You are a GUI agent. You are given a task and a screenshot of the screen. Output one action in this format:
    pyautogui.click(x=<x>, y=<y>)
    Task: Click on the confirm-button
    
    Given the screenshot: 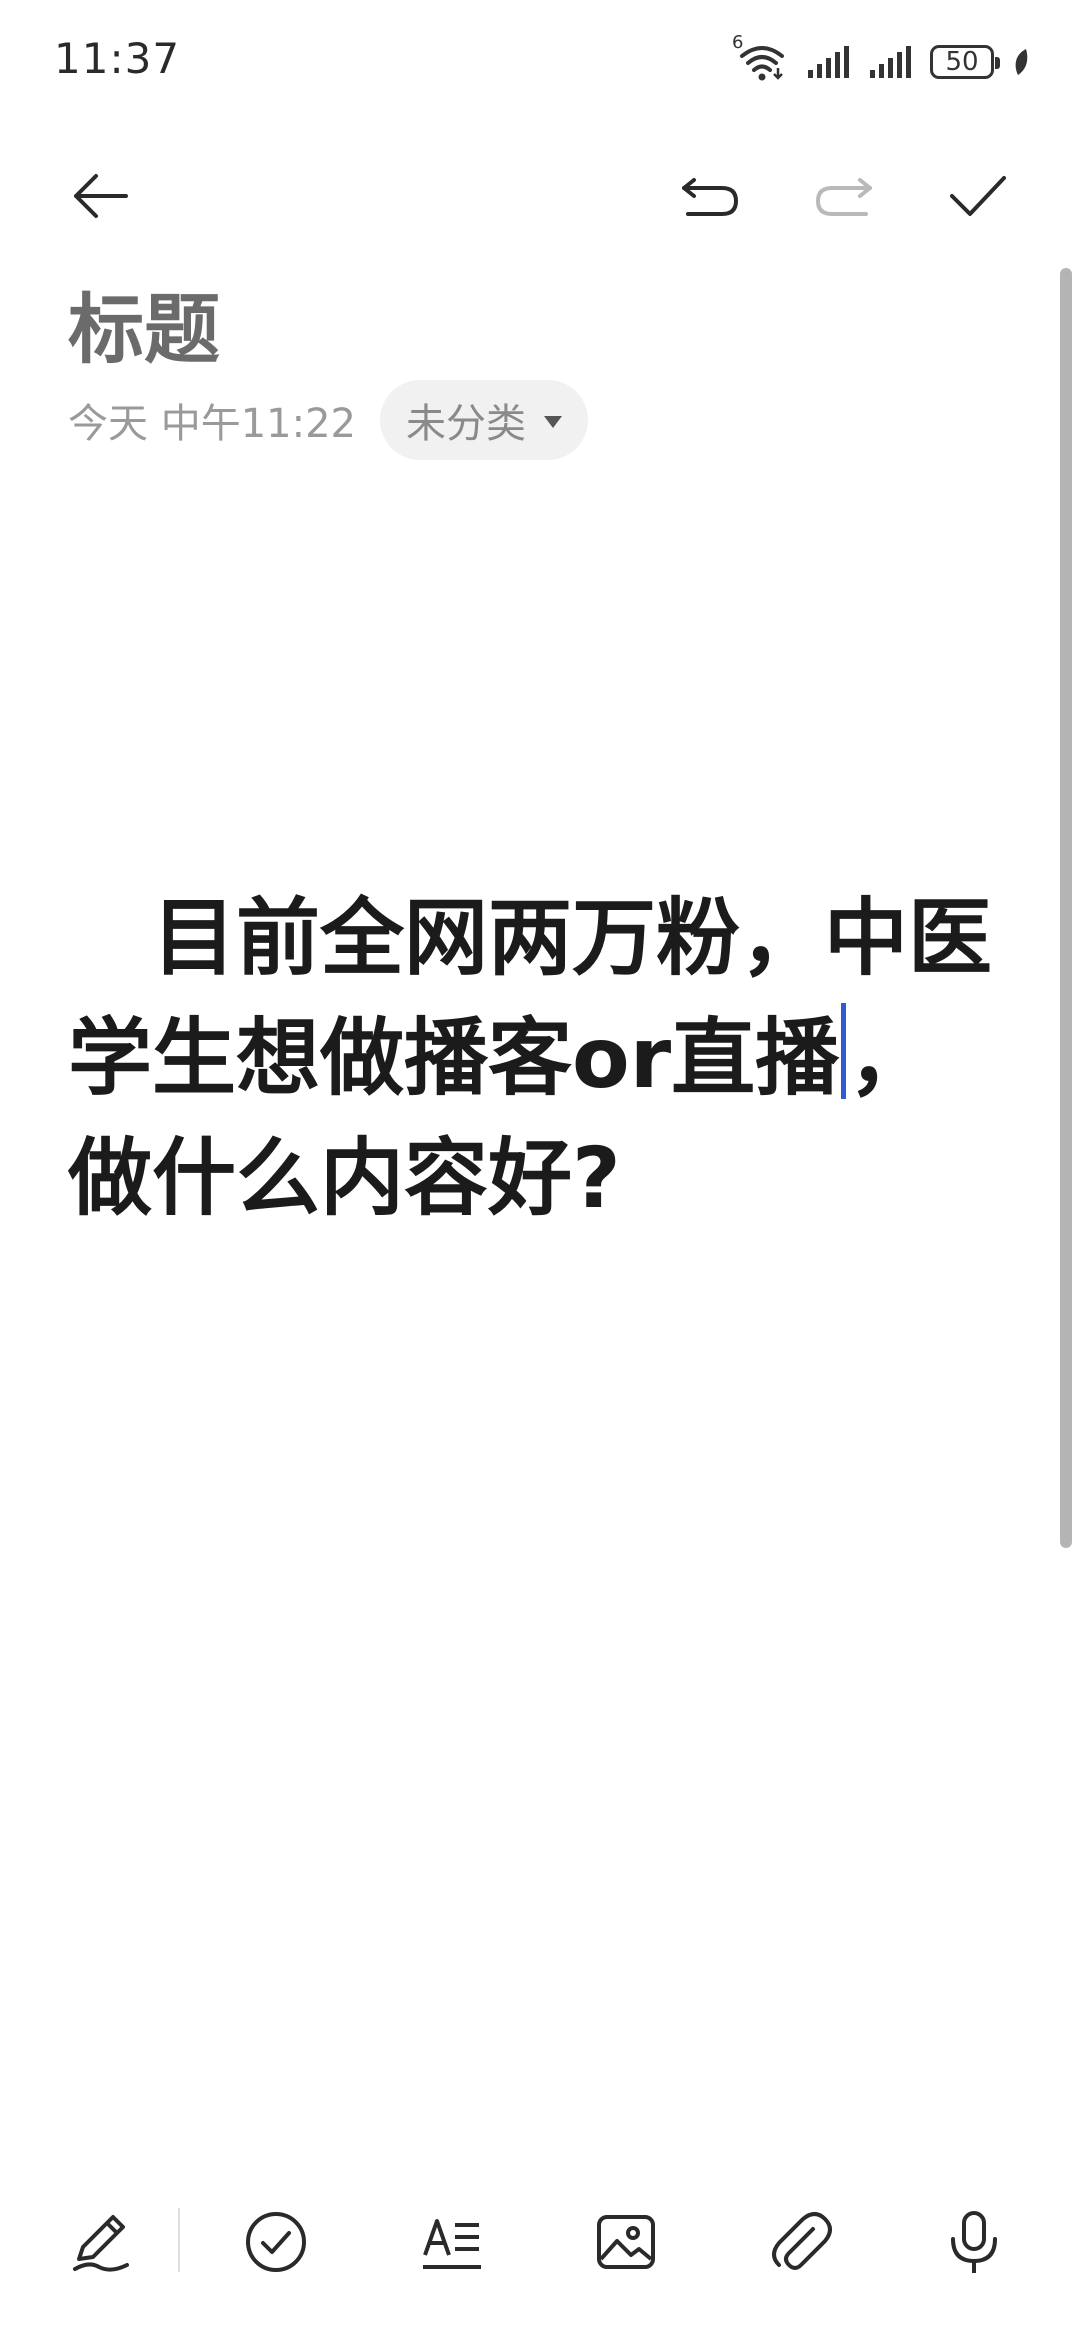 What is the action you would take?
    pyautogui.click(x=978, y=196)
    